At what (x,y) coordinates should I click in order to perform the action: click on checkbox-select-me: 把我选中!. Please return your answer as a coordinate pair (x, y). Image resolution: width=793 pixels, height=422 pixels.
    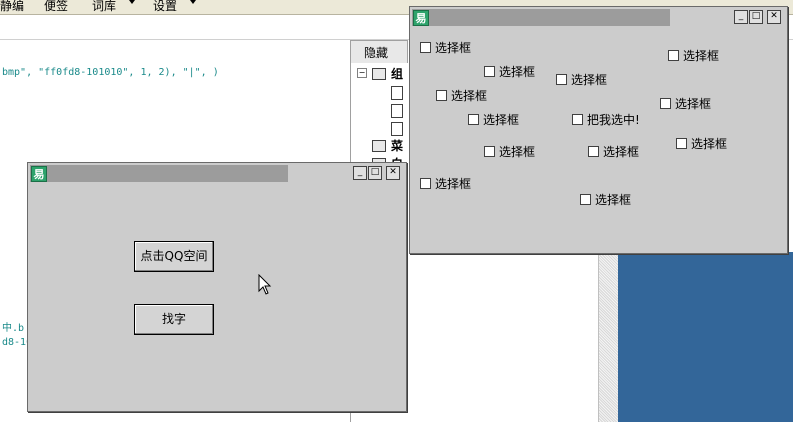
    Looking at the image, I should click on (606, 119).